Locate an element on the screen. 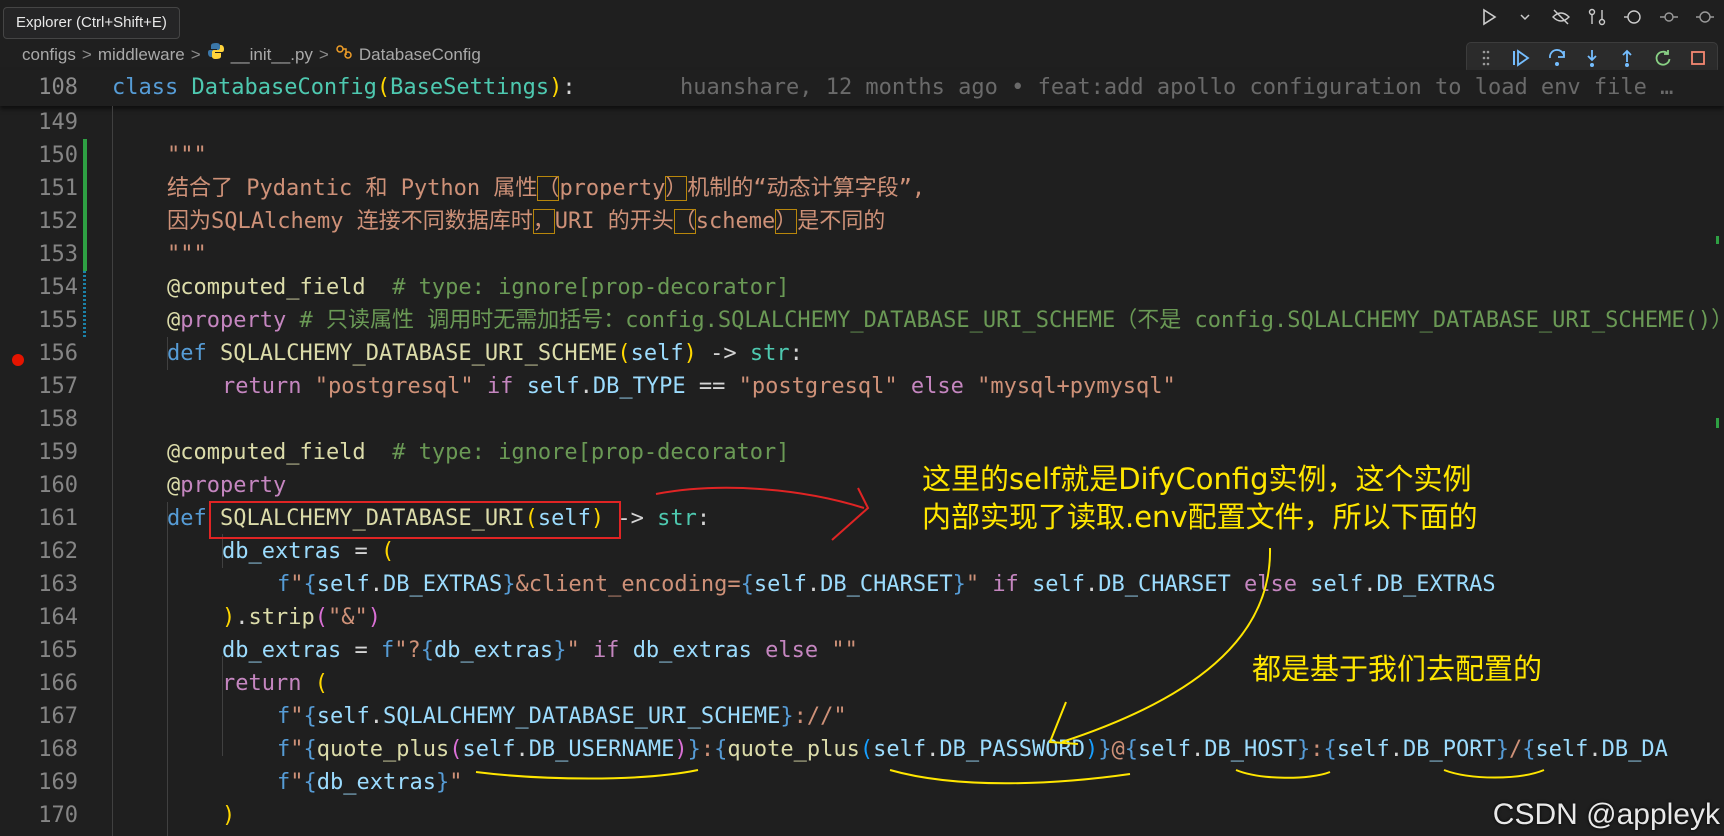 Image resolution: width=1724 pixels, height=836 pixels. title-bar: Explorer (Ctrl+Shift+E) is located at coordinates (862, 21).